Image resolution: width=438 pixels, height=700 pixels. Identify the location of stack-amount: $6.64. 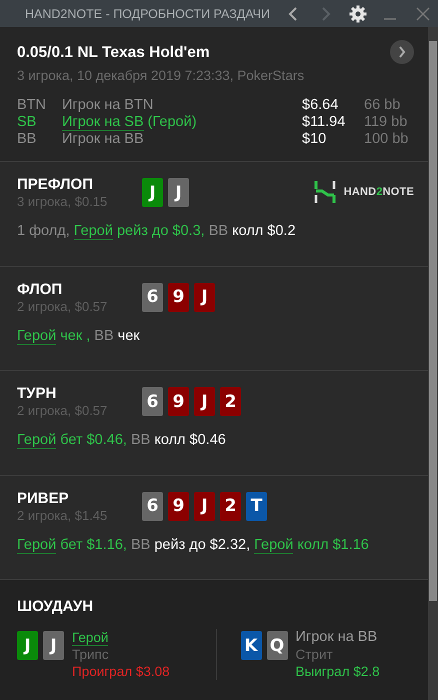
(321, 105).